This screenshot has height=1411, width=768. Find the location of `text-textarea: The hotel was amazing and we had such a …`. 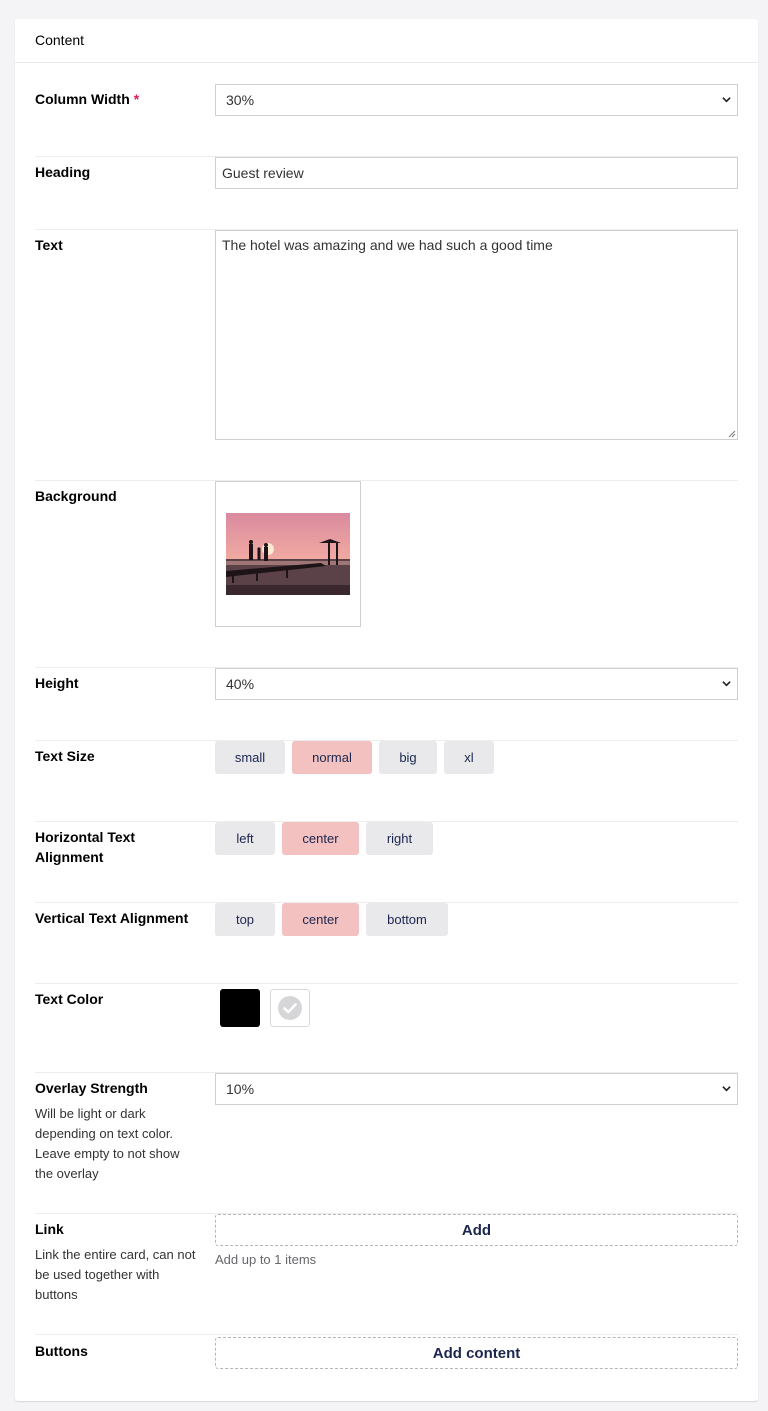

text-textarea: The hotel was amazing and we had such a … is located at coordinates (476, 335).